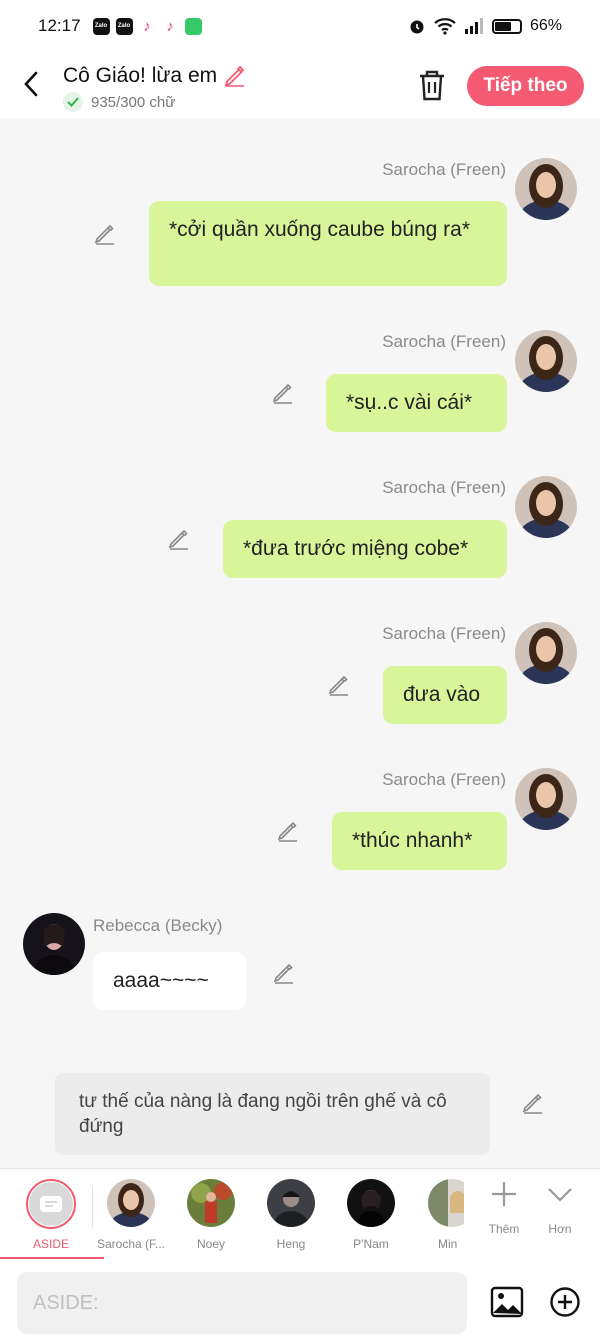 Image resolution: width=600 pixels, height=1343 pixels. Describe the element at coordinates (560, 1229) in the screenshot. I see `expand-label: Hơn` at that location.